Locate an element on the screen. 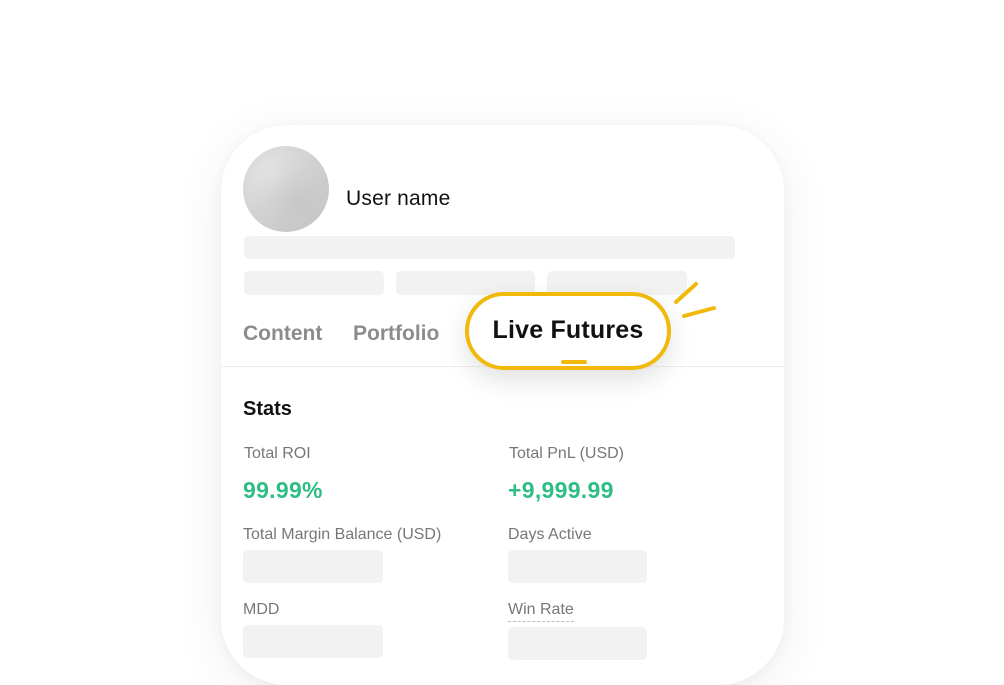 This screenshot has width=1004, height=685. mdd-label: MDD is located at coordinates (261, 609).